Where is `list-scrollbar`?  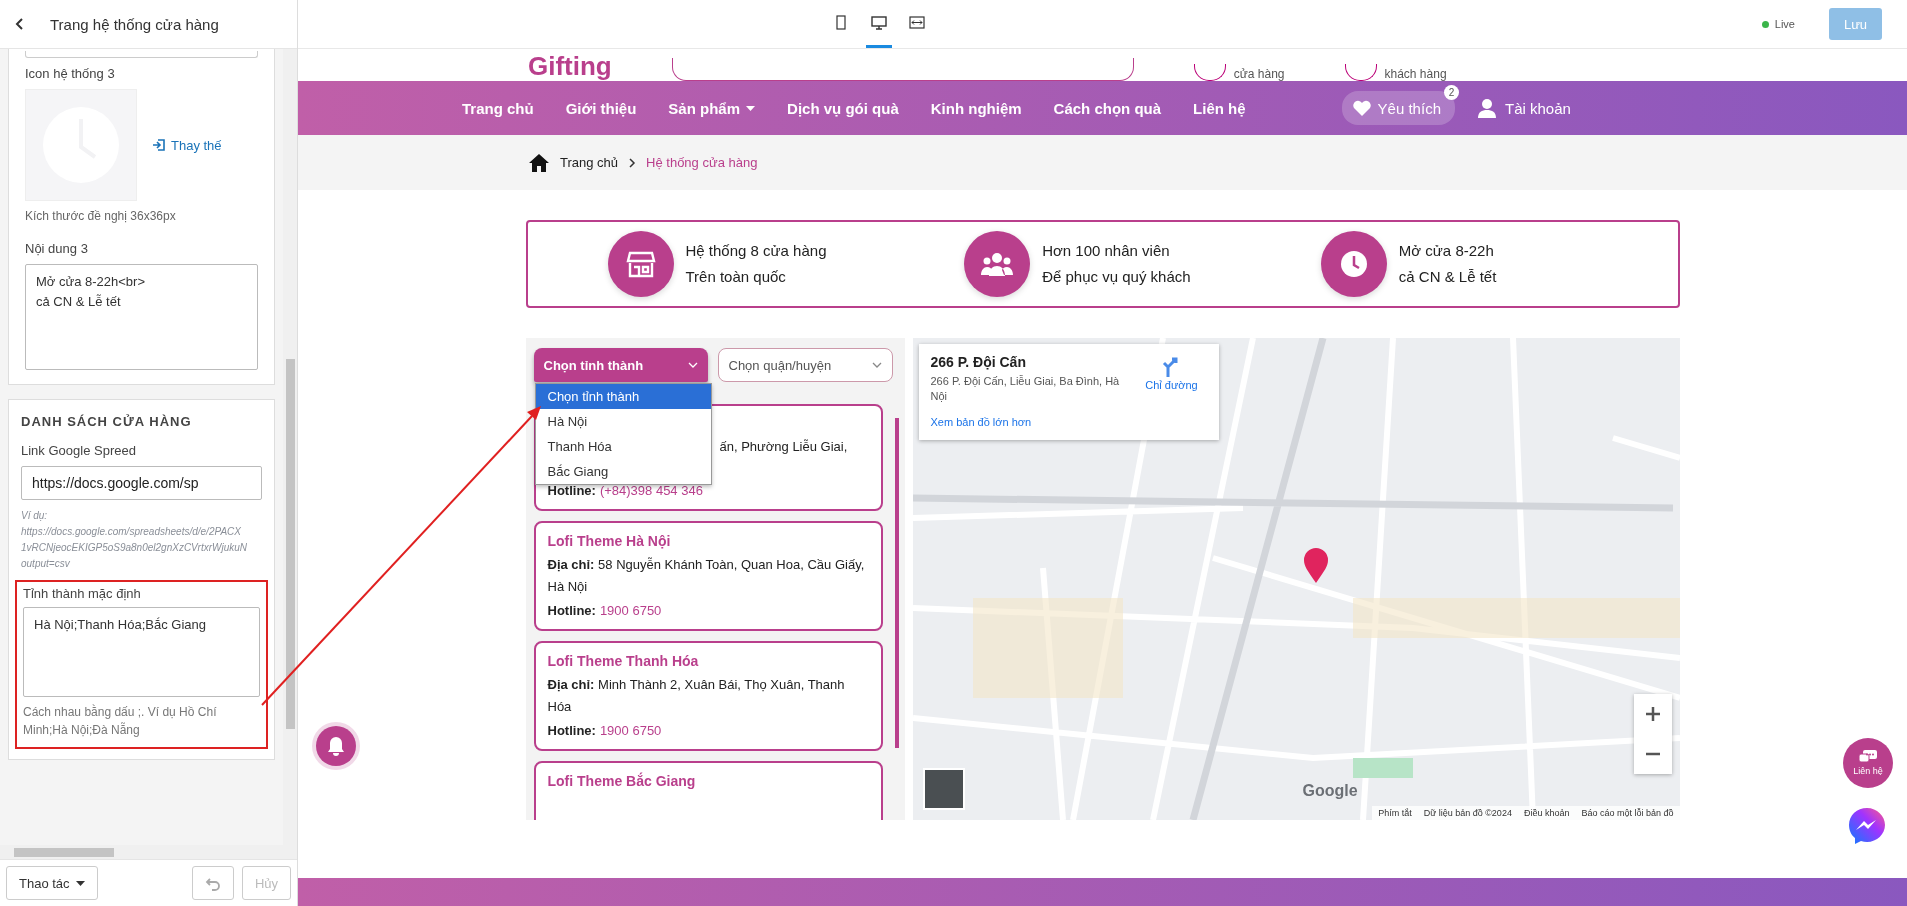 list-scrollbar is located at coordinates (896, 583).